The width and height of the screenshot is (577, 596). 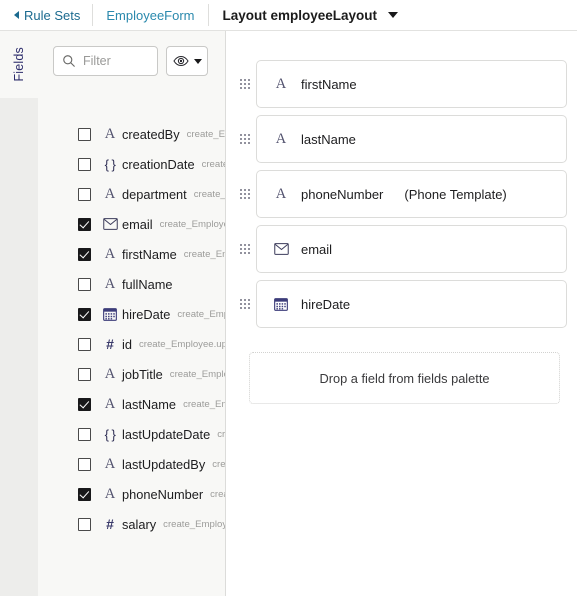 I want to click on layout-field-card: AfirstName, so click(x=411, y=84).